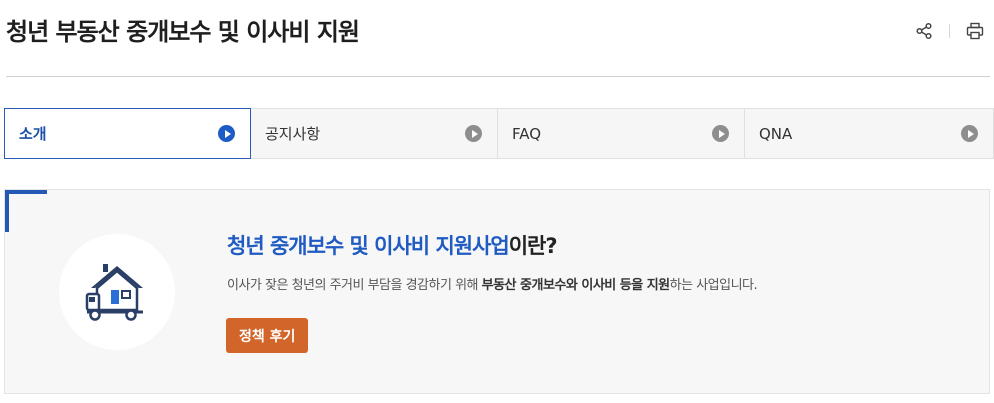 Image resolution: width=994 pixels, height=403 pixels. I want to click on title-divider, so click(498, 76).